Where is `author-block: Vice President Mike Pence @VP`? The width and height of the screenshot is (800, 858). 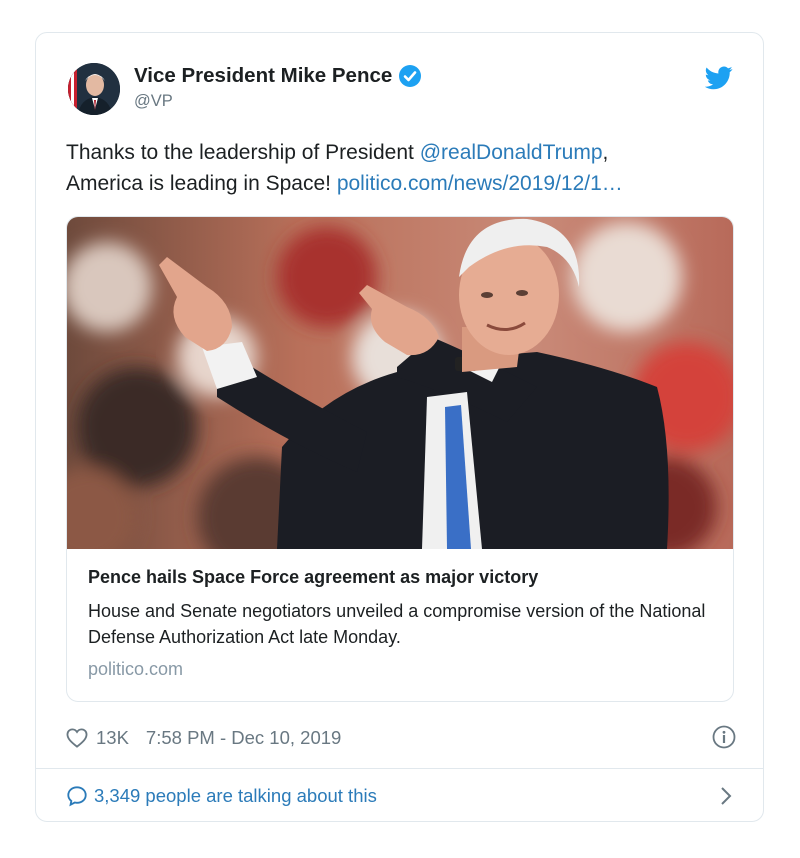 author-block: Vice President Mike Pence @VP is located at coordinates (278, 87).